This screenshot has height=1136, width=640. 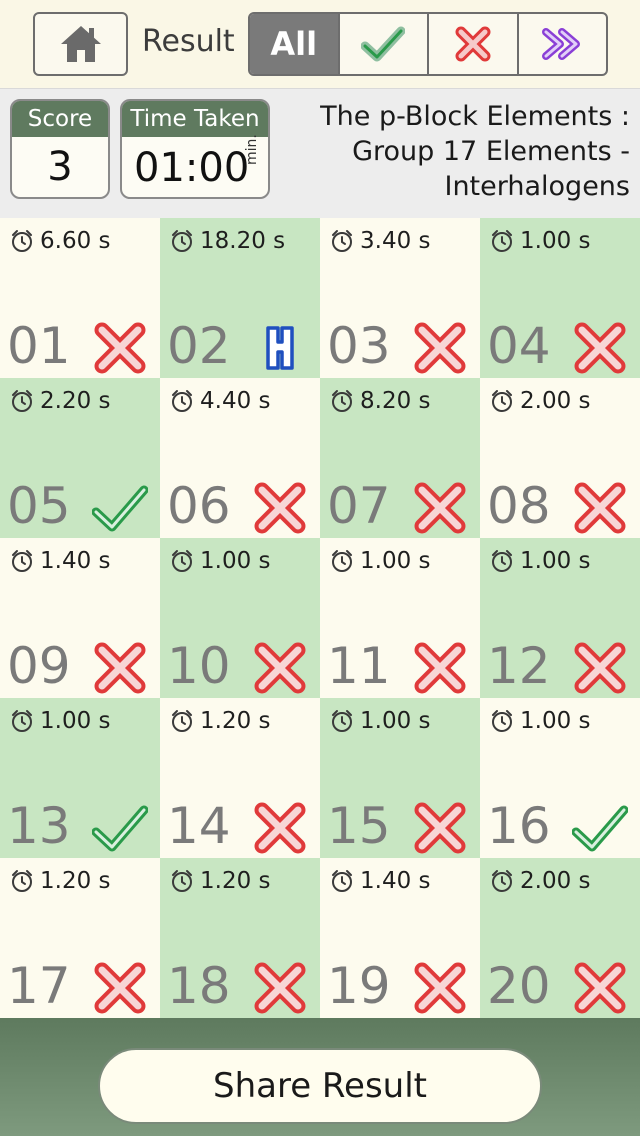 I want to click on question-number: 15, so click(x=359, y=826).